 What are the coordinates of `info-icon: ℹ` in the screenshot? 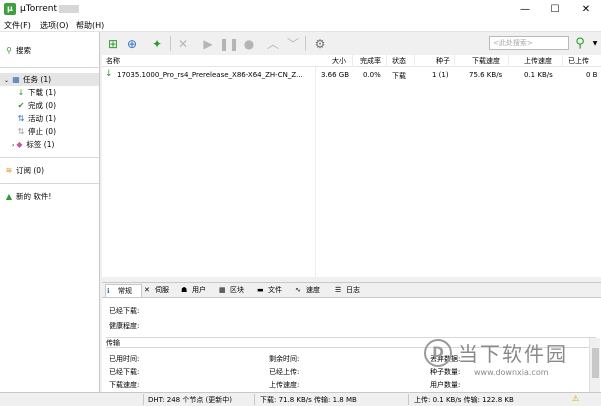 It's located at (108, 291).